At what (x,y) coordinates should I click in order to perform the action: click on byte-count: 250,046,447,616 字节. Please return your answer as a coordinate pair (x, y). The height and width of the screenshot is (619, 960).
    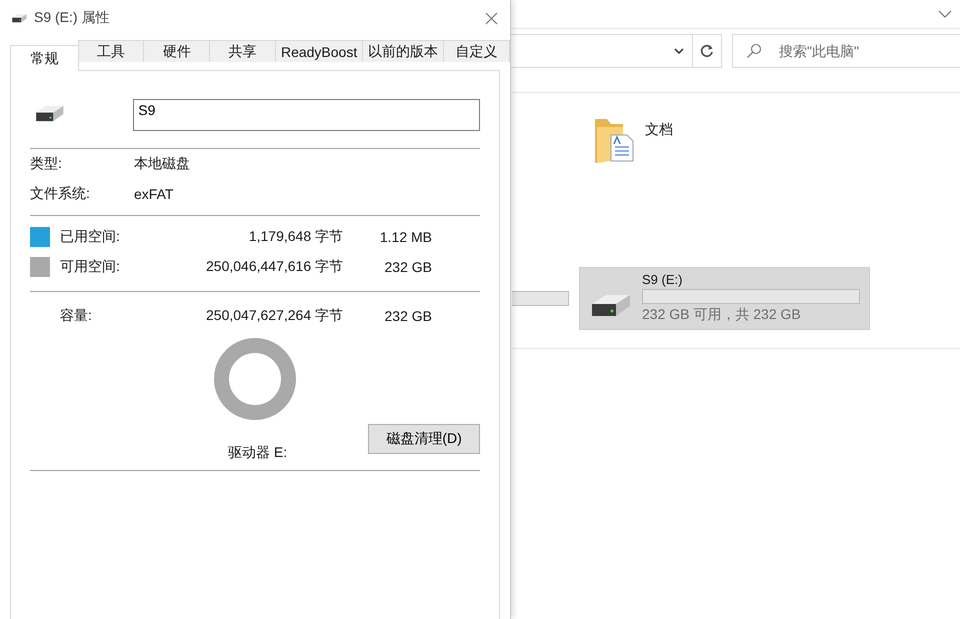
    Looking at the image, I should click on (274, 267).